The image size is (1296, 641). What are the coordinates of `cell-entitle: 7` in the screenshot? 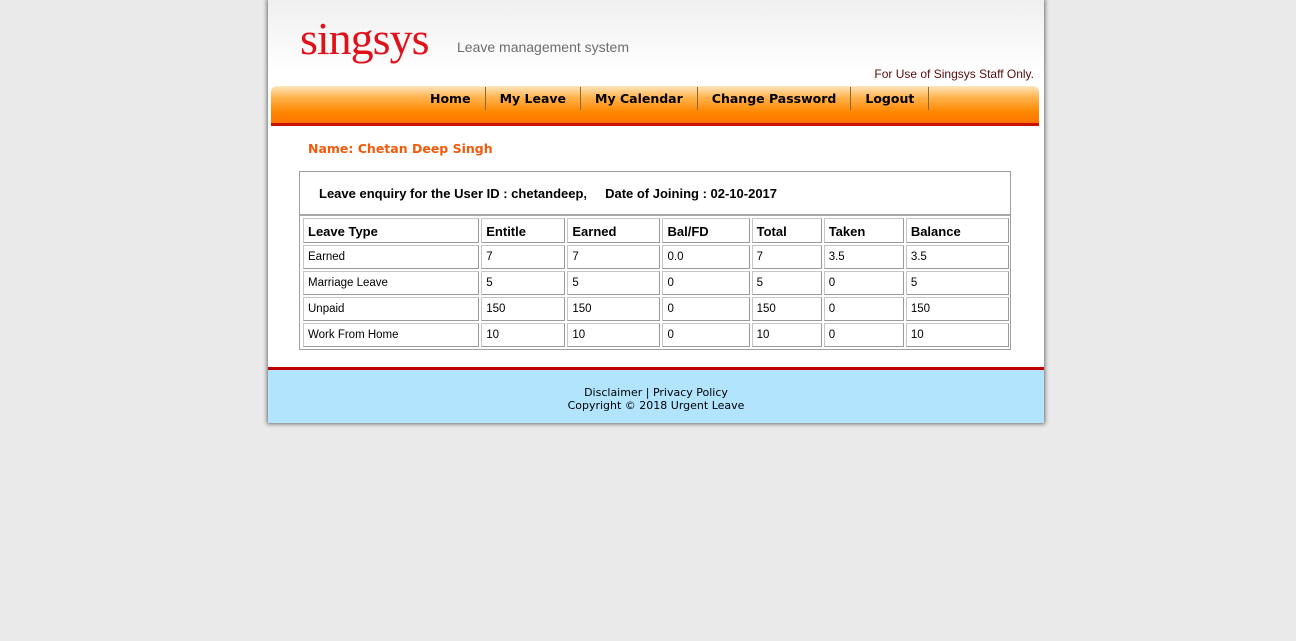 It's located at (523, 257).